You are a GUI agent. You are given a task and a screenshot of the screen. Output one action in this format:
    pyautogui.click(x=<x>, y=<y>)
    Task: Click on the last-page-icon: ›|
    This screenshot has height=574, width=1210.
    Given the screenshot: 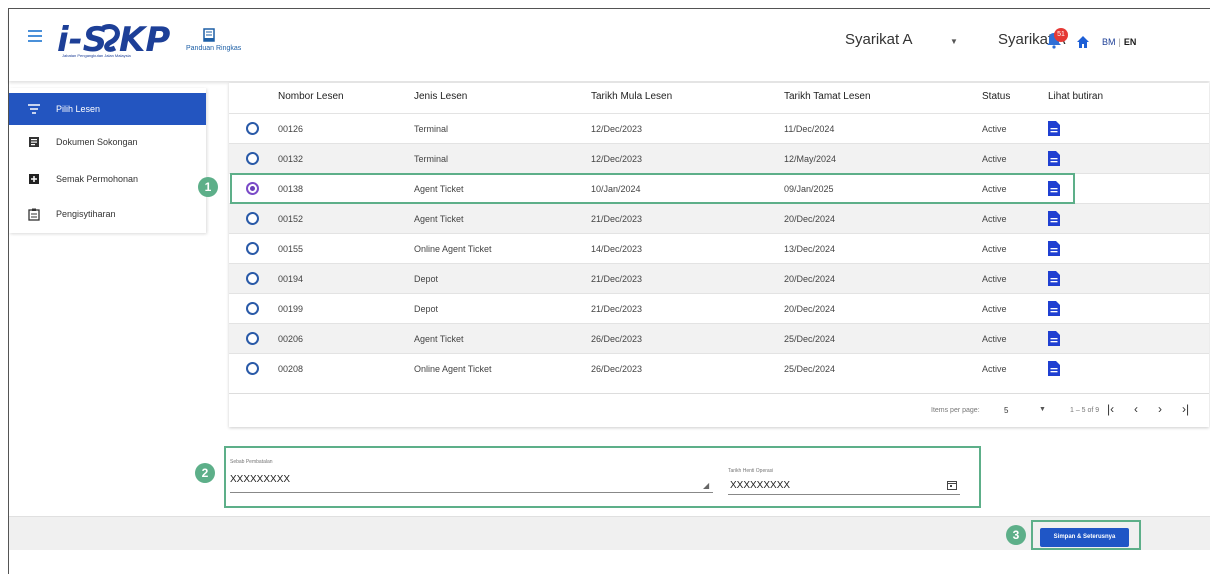 What is the action you would take?
    pyautogui.click(x=1185, y=409)
    